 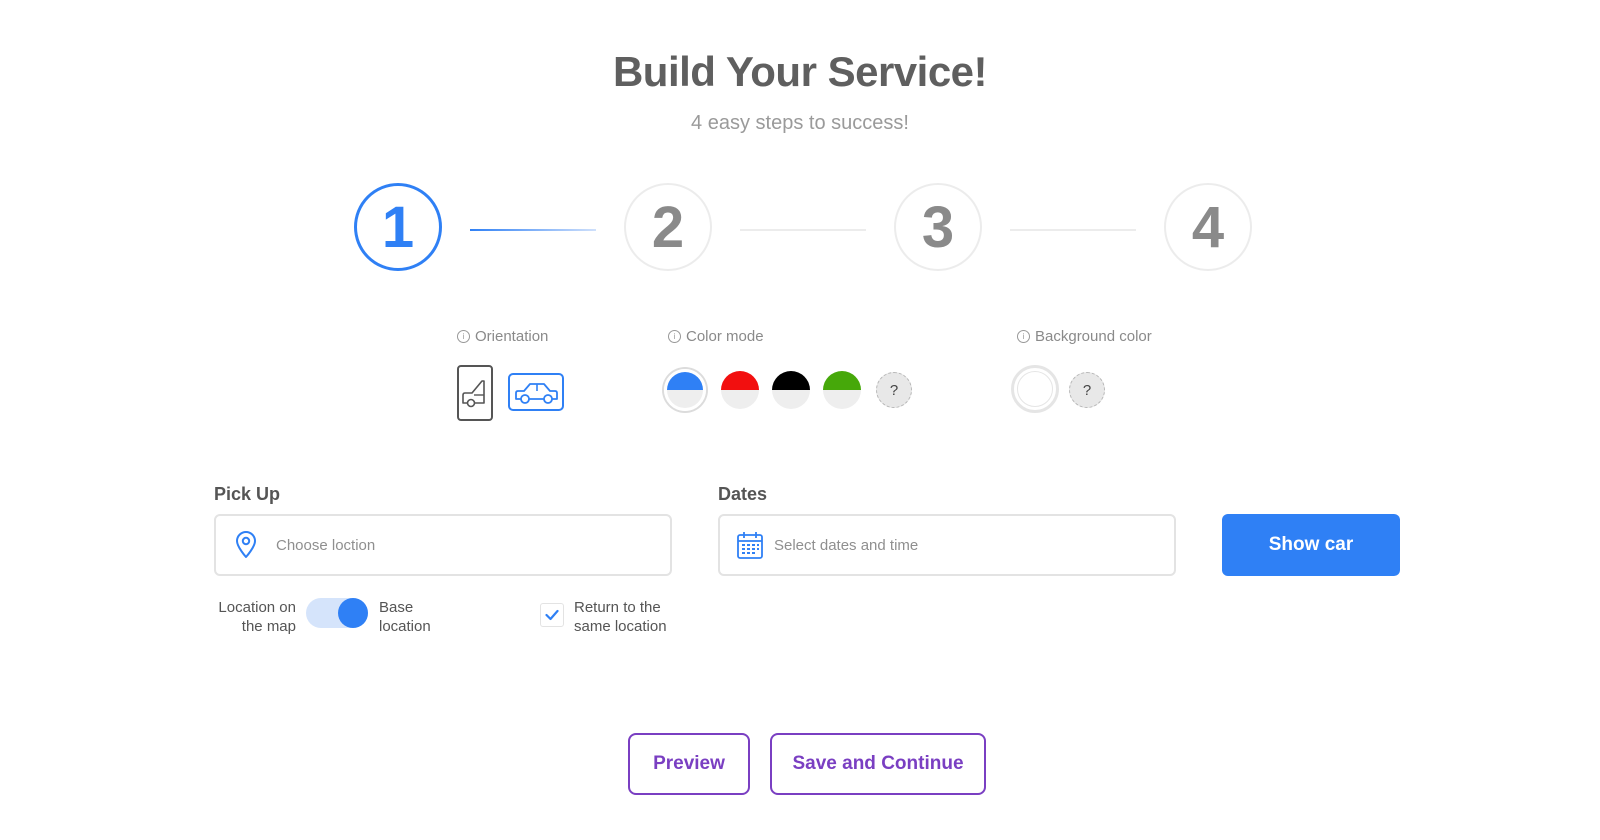 I want to click on show-car-button: Show car, so click(x=1311, y=545).